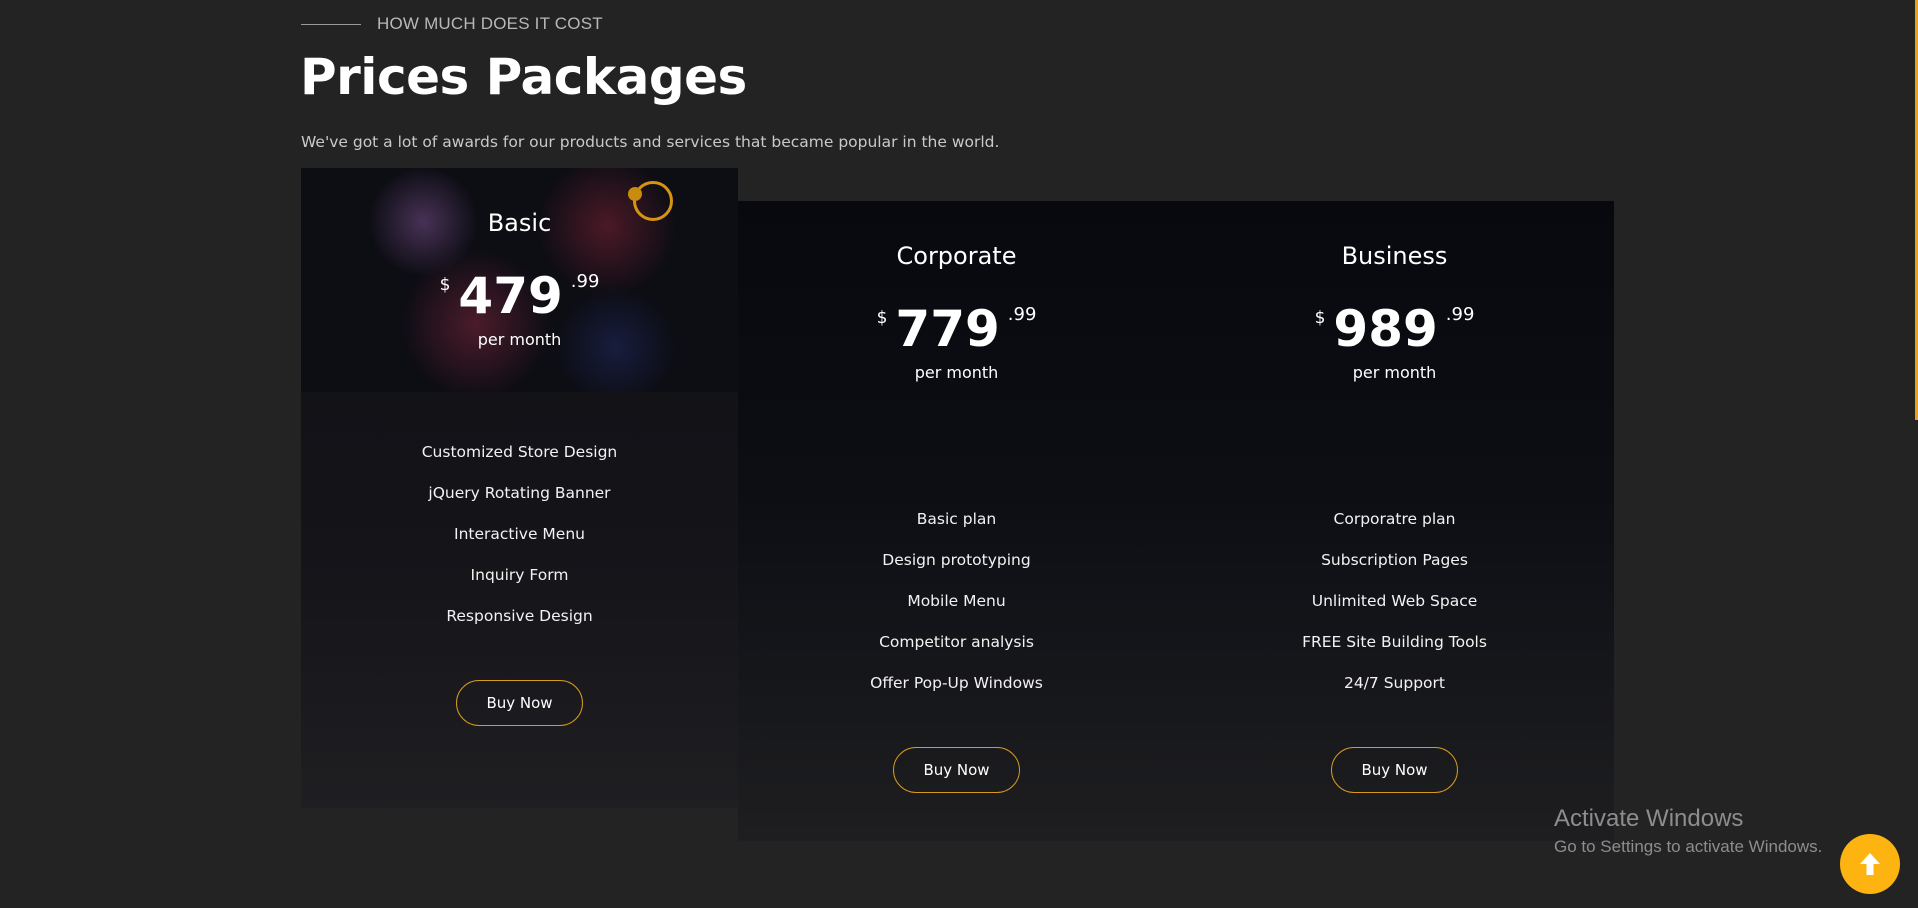 The height and width of the screenshot is (908, 1918). I want to click on plan-price: $ 779 .99, so click(956, 329).